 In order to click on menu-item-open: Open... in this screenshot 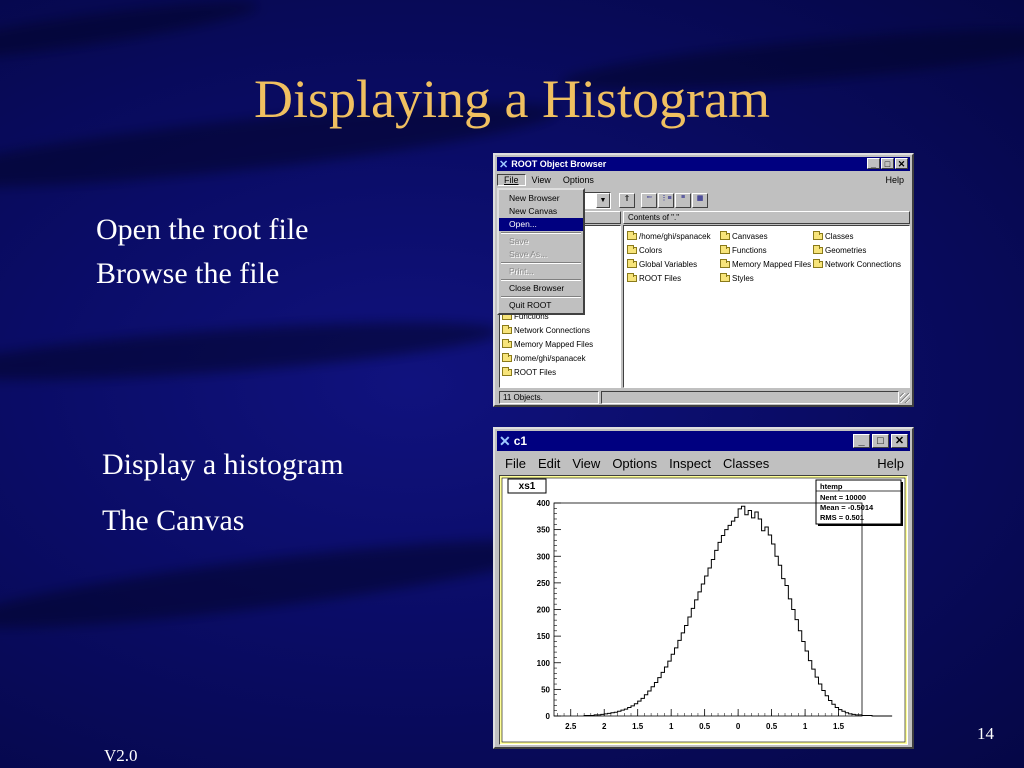, I will do `click(541, 224)`.